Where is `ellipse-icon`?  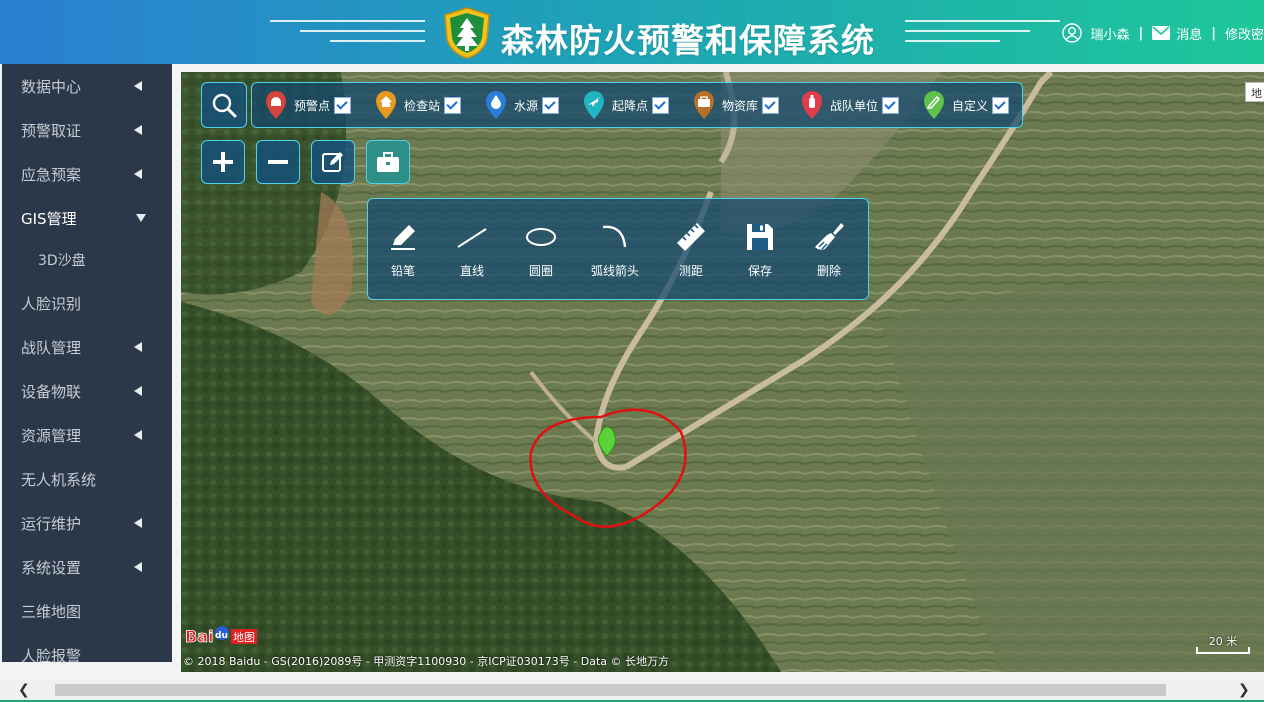 ellipse-icon is located at coordinates (541, 237).